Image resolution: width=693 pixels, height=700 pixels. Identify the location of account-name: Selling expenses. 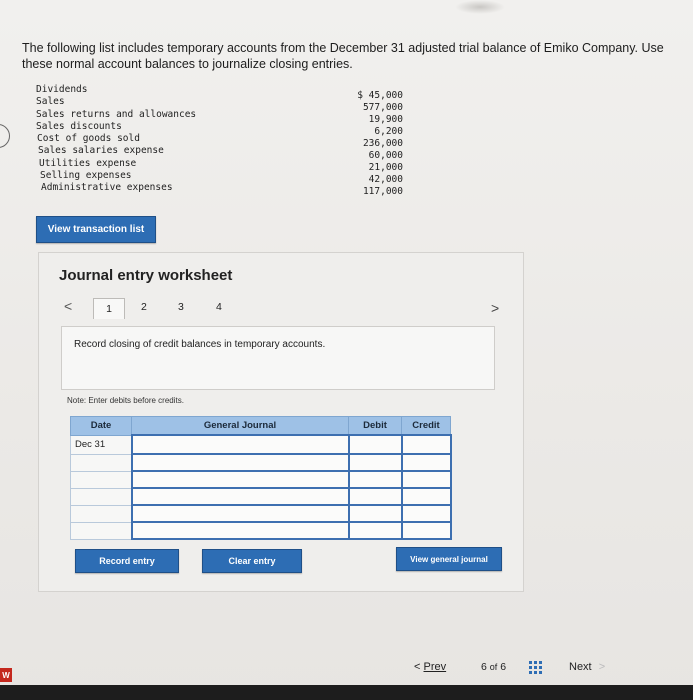
(86, 176).